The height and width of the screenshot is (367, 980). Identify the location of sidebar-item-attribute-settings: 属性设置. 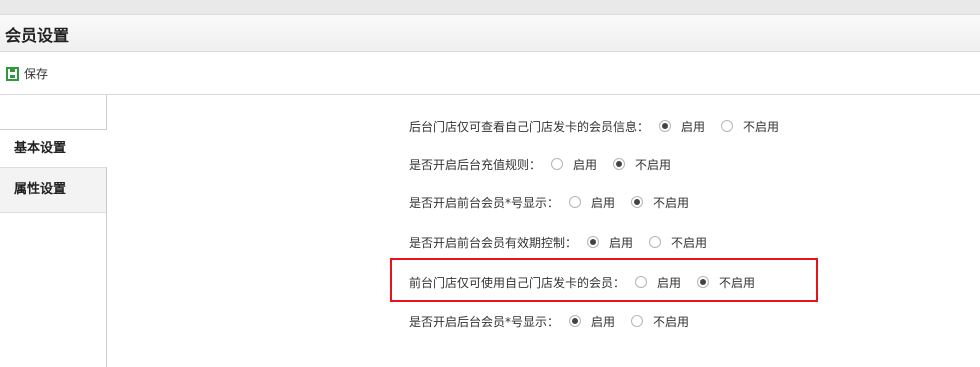
(53, 190).